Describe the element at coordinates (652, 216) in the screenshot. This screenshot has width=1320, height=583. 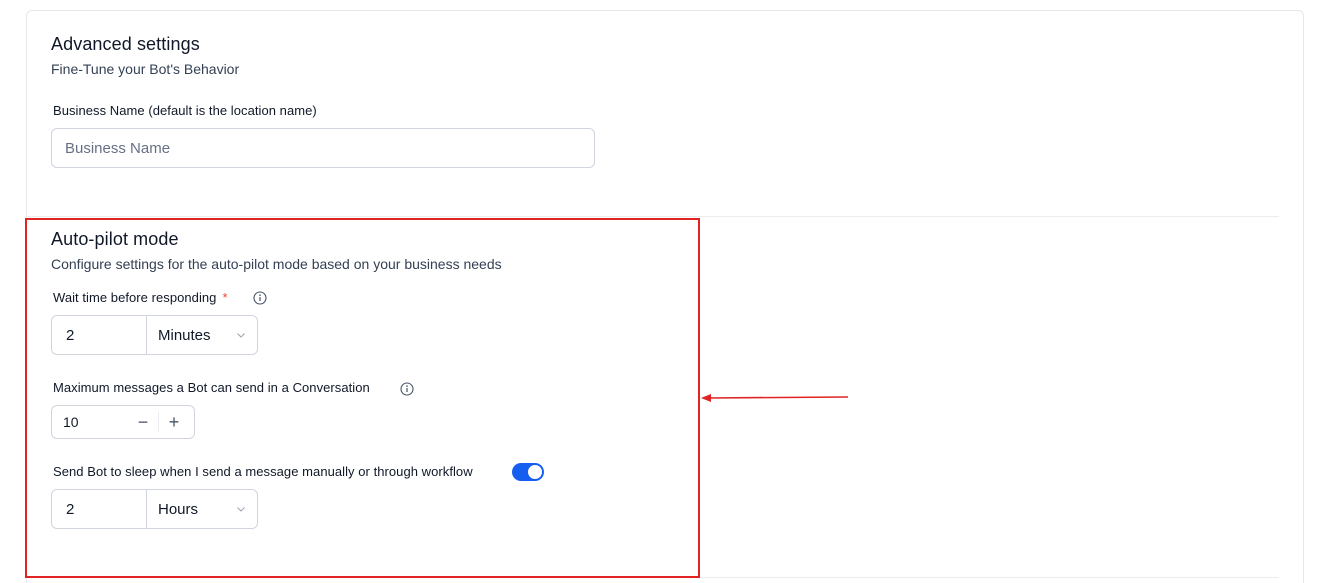
I see `section-divider` at that location.